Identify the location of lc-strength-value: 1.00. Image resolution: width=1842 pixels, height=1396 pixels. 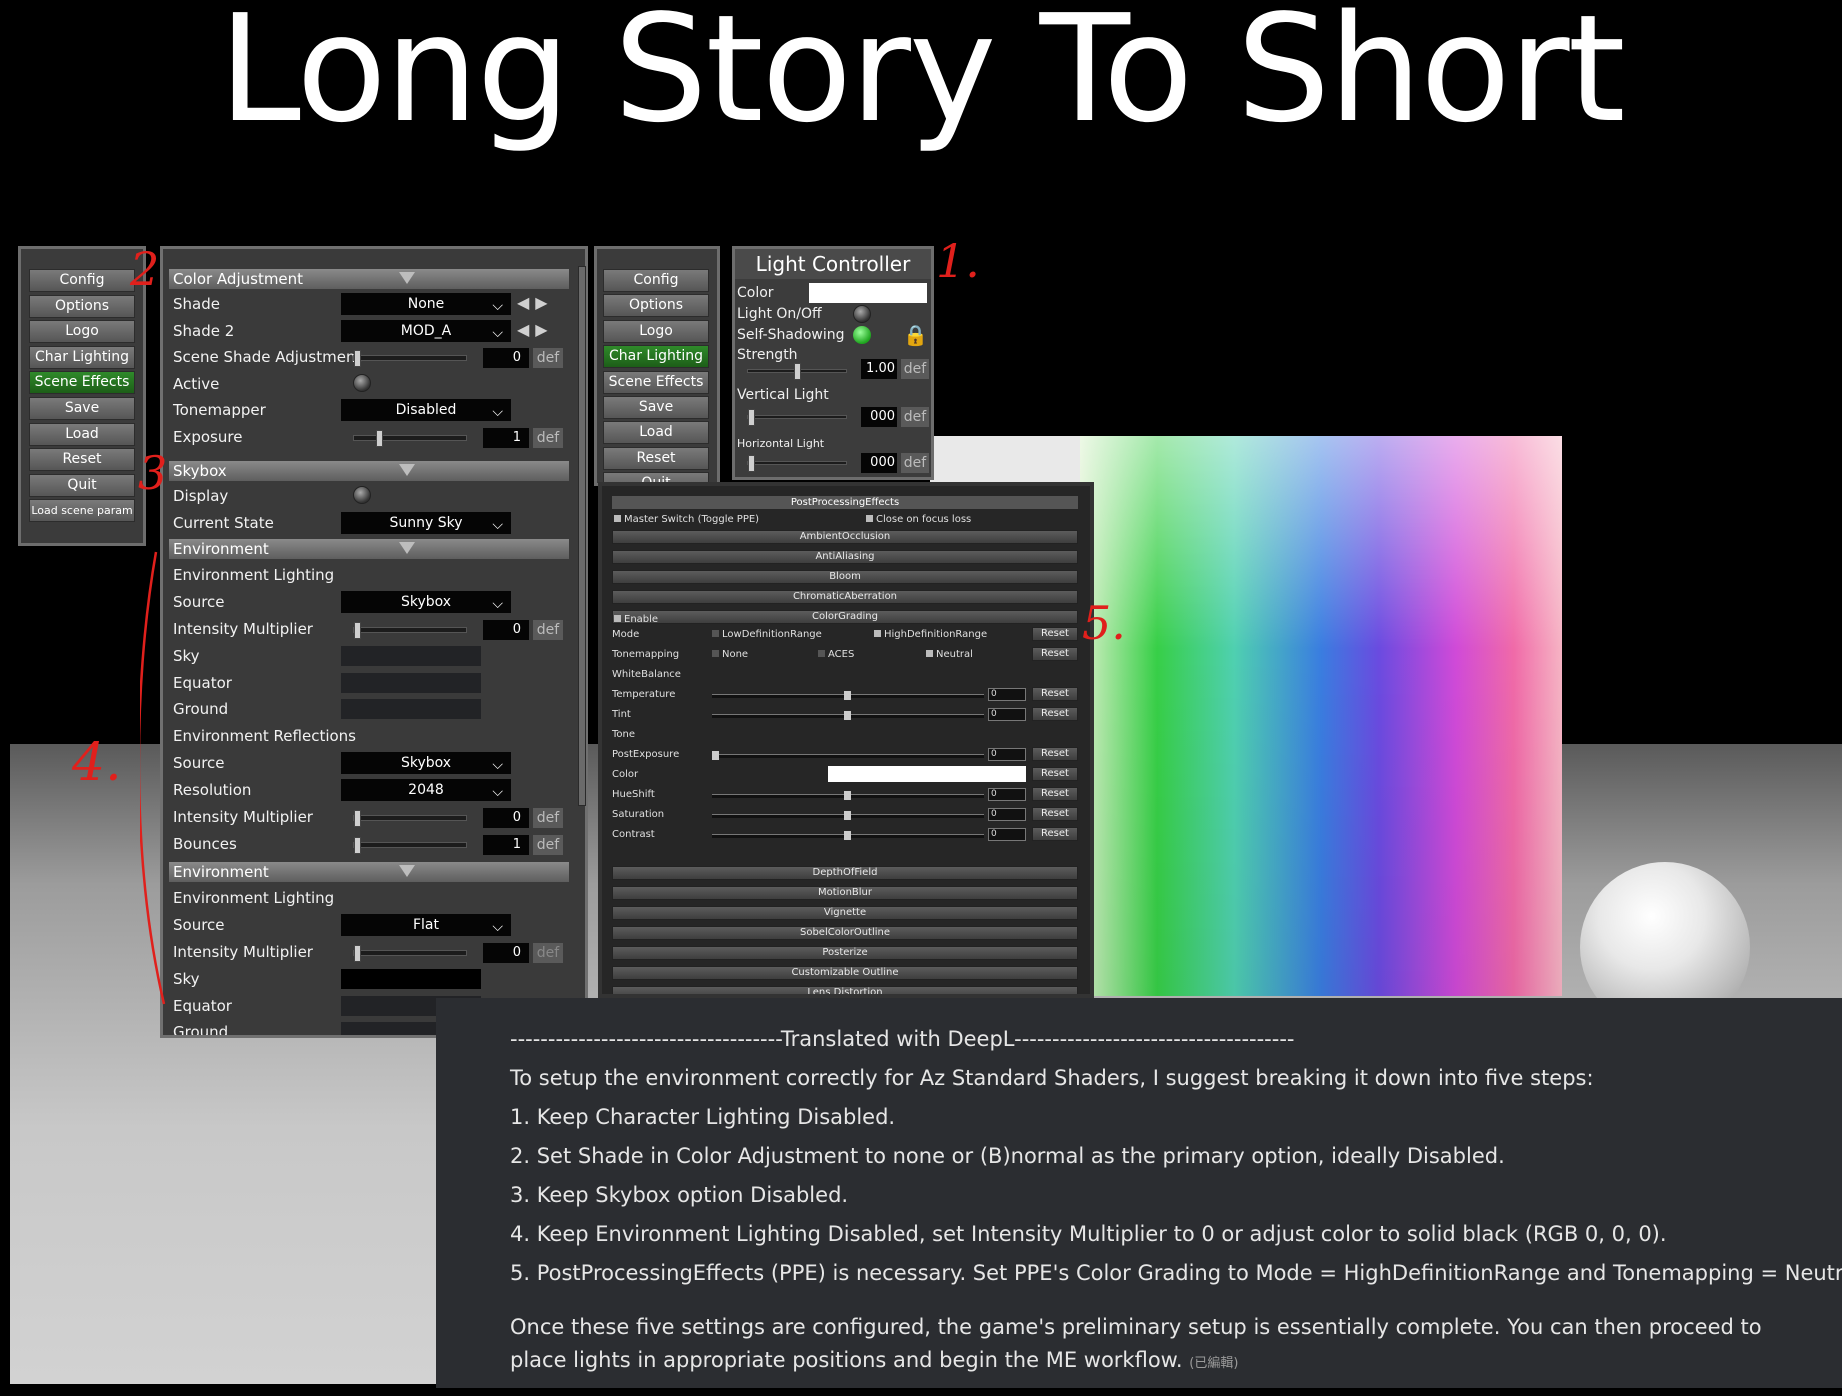
(879, 369).